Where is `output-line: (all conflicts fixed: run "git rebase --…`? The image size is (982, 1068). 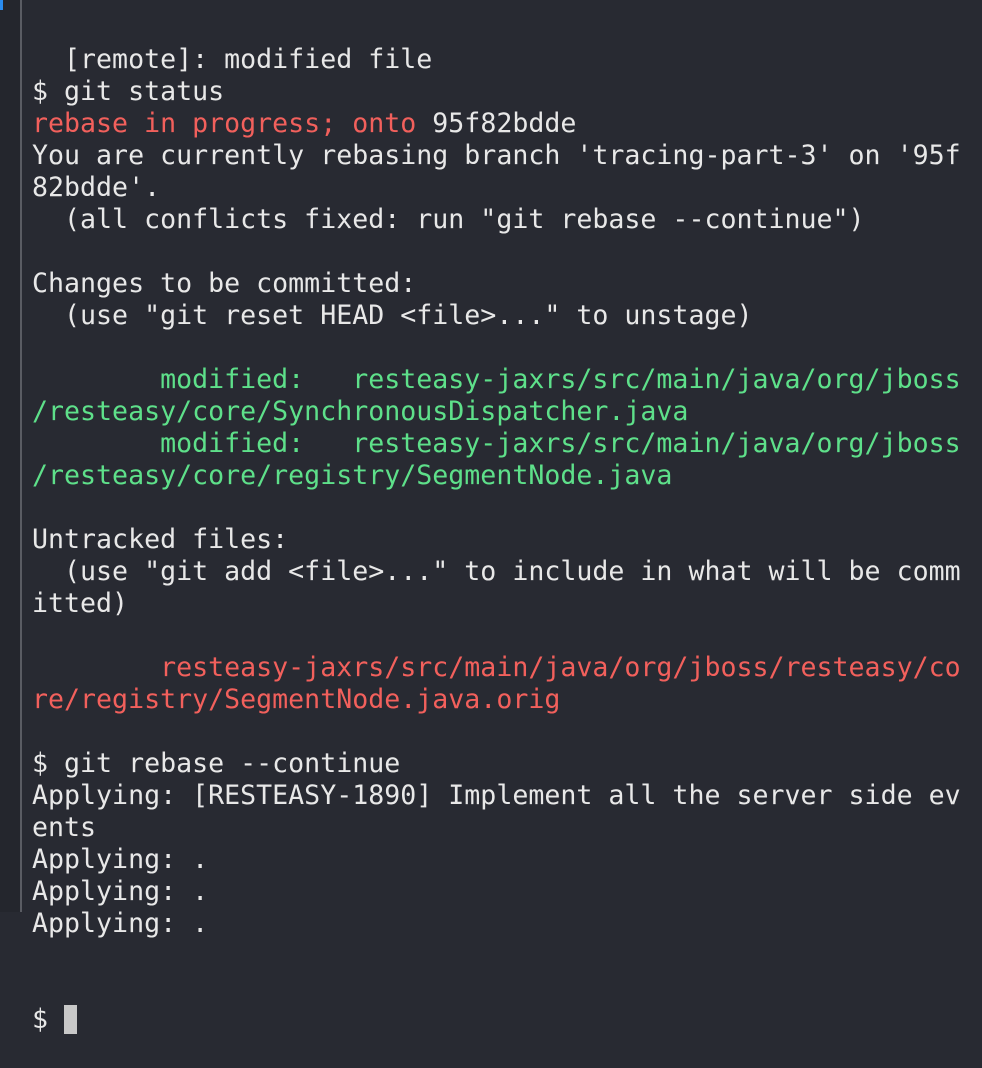
output-line: (all conflicts fixed: run "git rebase --… is located at coordinates (496, 220).